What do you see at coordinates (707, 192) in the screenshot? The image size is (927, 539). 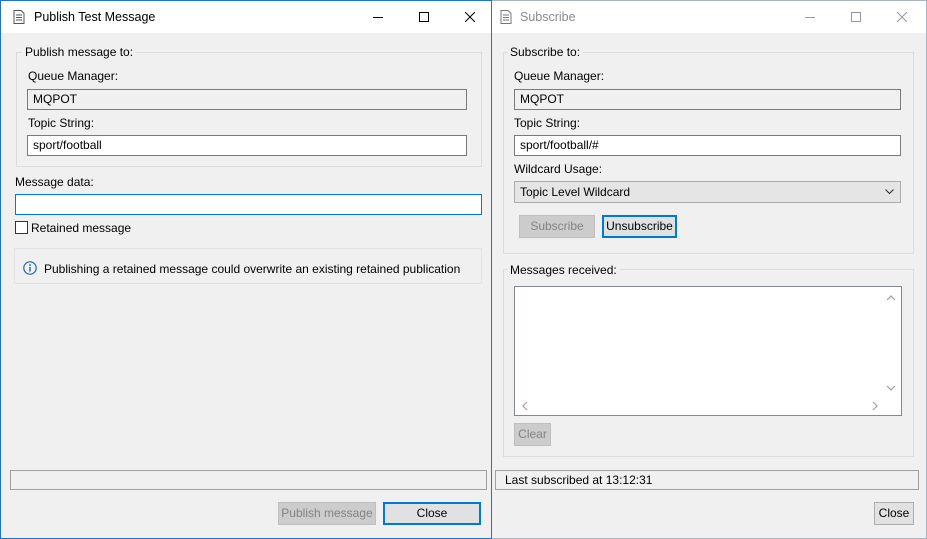 I see `wildcard-usage-select: Topic Level Wildcard` at bounding box center [707, 192].